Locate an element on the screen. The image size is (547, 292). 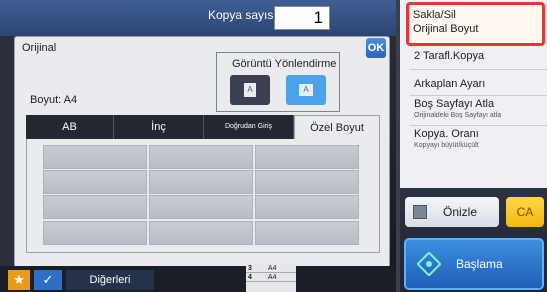
duplex-copy-item: 2 Tarafl.Kopya is located at coordinates (478, 56).